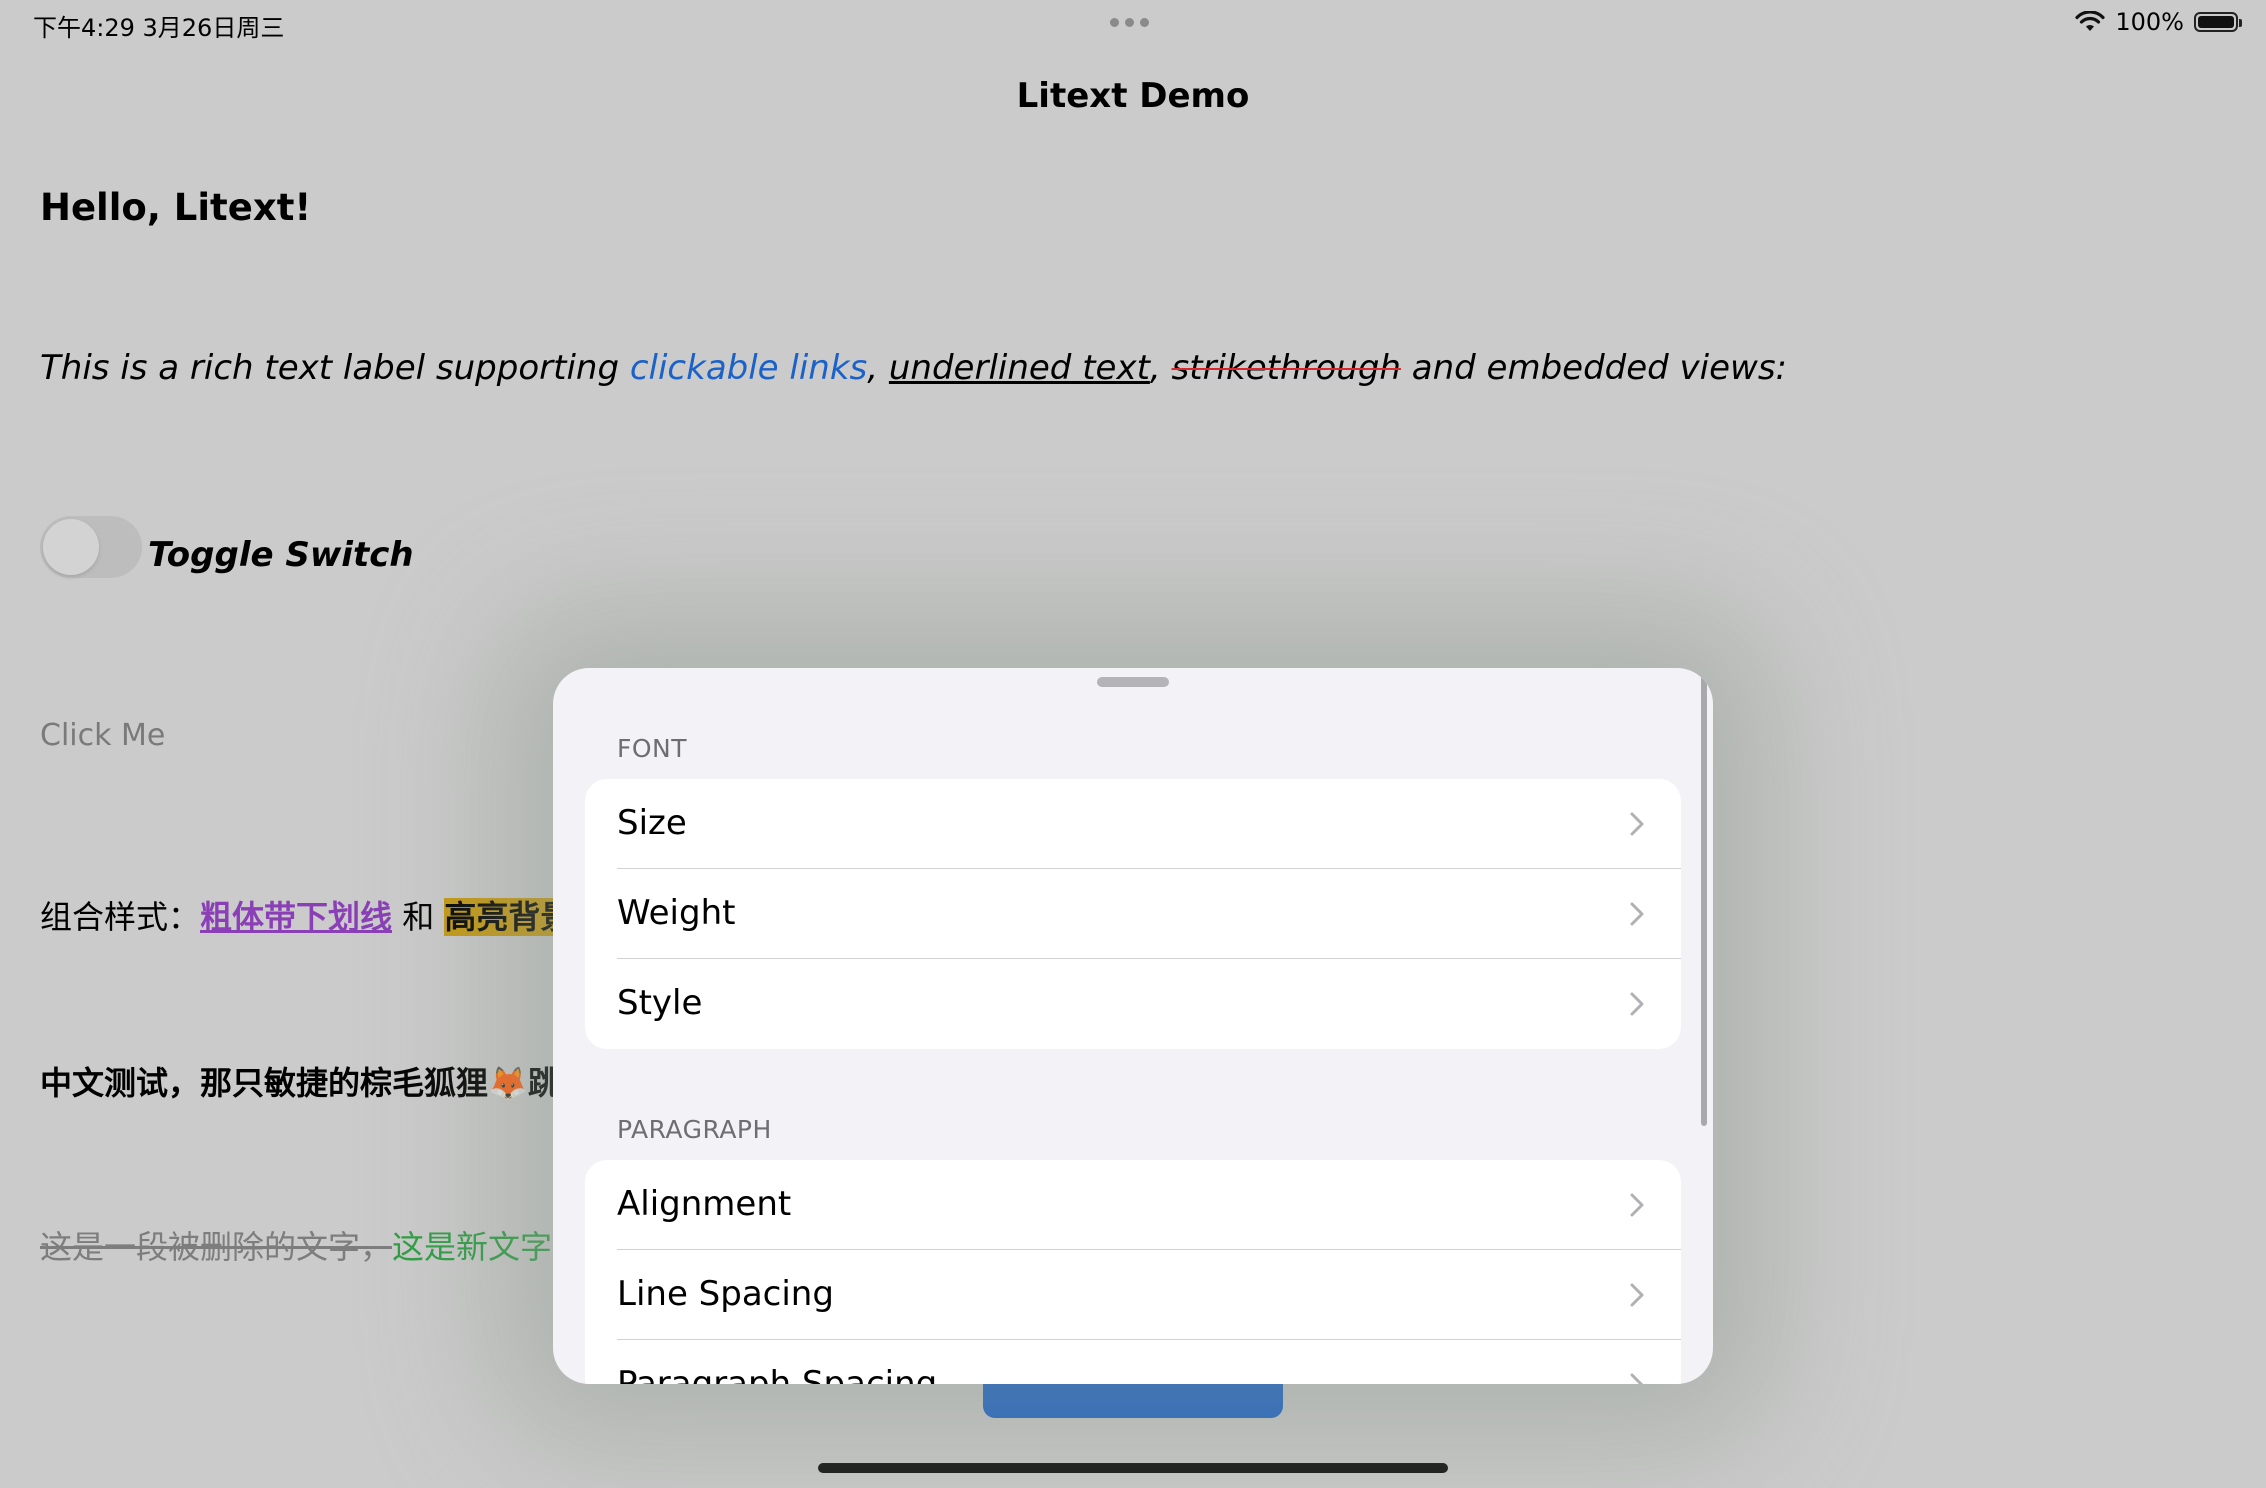  Describe the element at coordinates (1133, 96) in the screenshot. I see `nav-title: Litext Demo` at that location.